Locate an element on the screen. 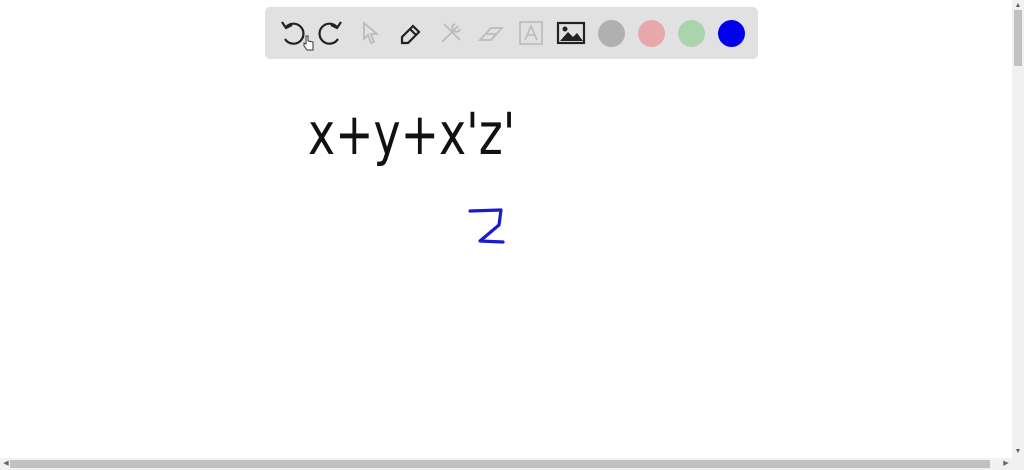 This screenshot has width=1024, height=470. vertical-scroll-thumb is located at coordinates (1018, 38).